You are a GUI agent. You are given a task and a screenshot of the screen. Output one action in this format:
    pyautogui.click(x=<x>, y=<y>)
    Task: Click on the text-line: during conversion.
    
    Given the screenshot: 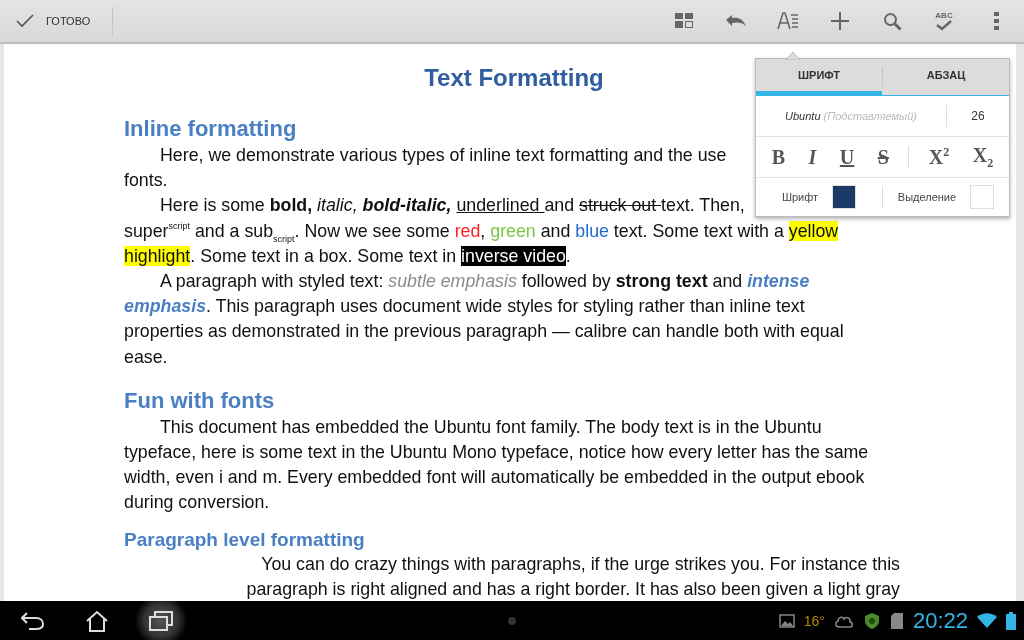 What is the action you would take?
    pyautogui.click(x=197, y=503)
    